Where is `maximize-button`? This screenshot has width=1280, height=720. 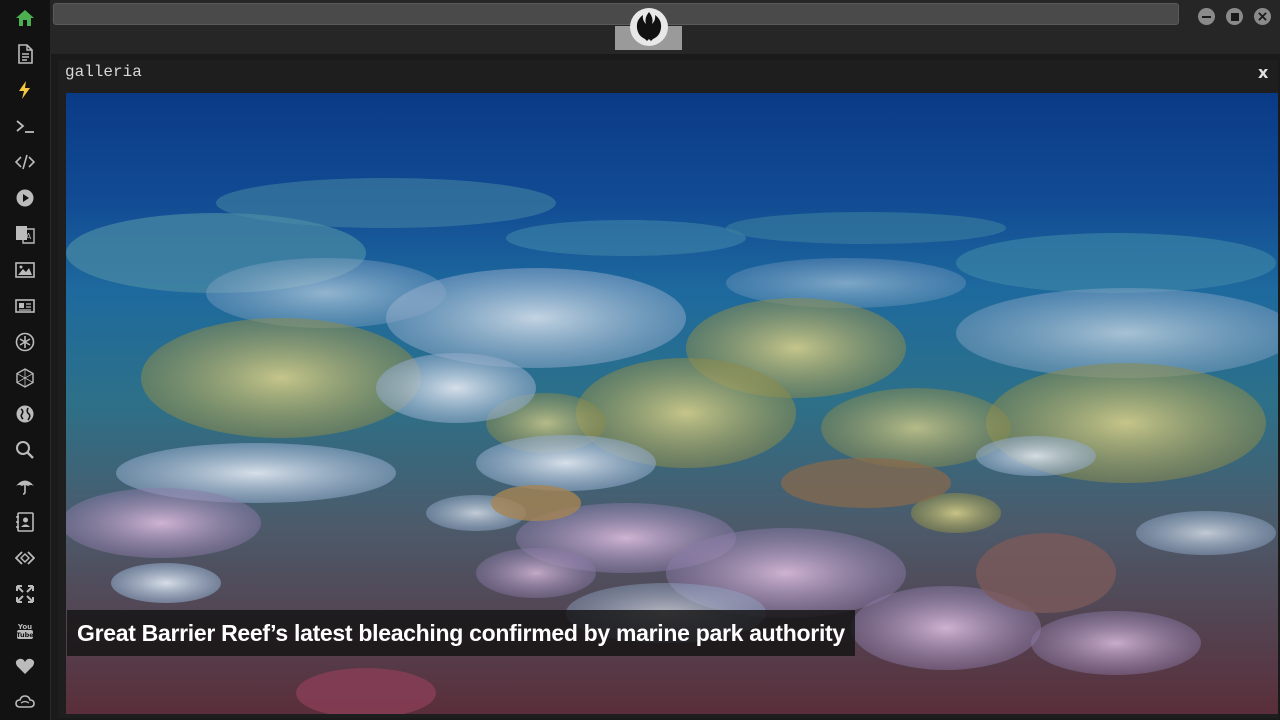
maximize-button is located at coordinates (1234, 16).